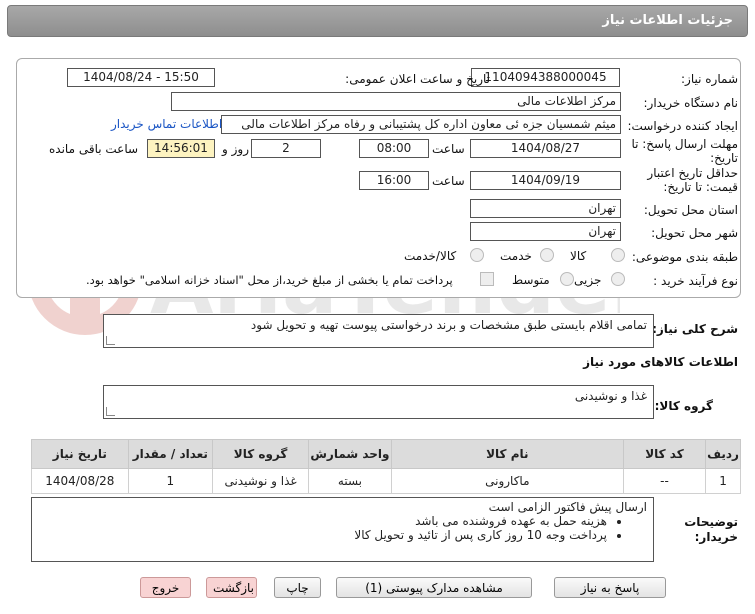 This screenshot has width=755, height=614. What do you see at coordinates (578, 256) in the screenshot?
I see `category-option-goods: کالا` at bounding box center [578, 256].